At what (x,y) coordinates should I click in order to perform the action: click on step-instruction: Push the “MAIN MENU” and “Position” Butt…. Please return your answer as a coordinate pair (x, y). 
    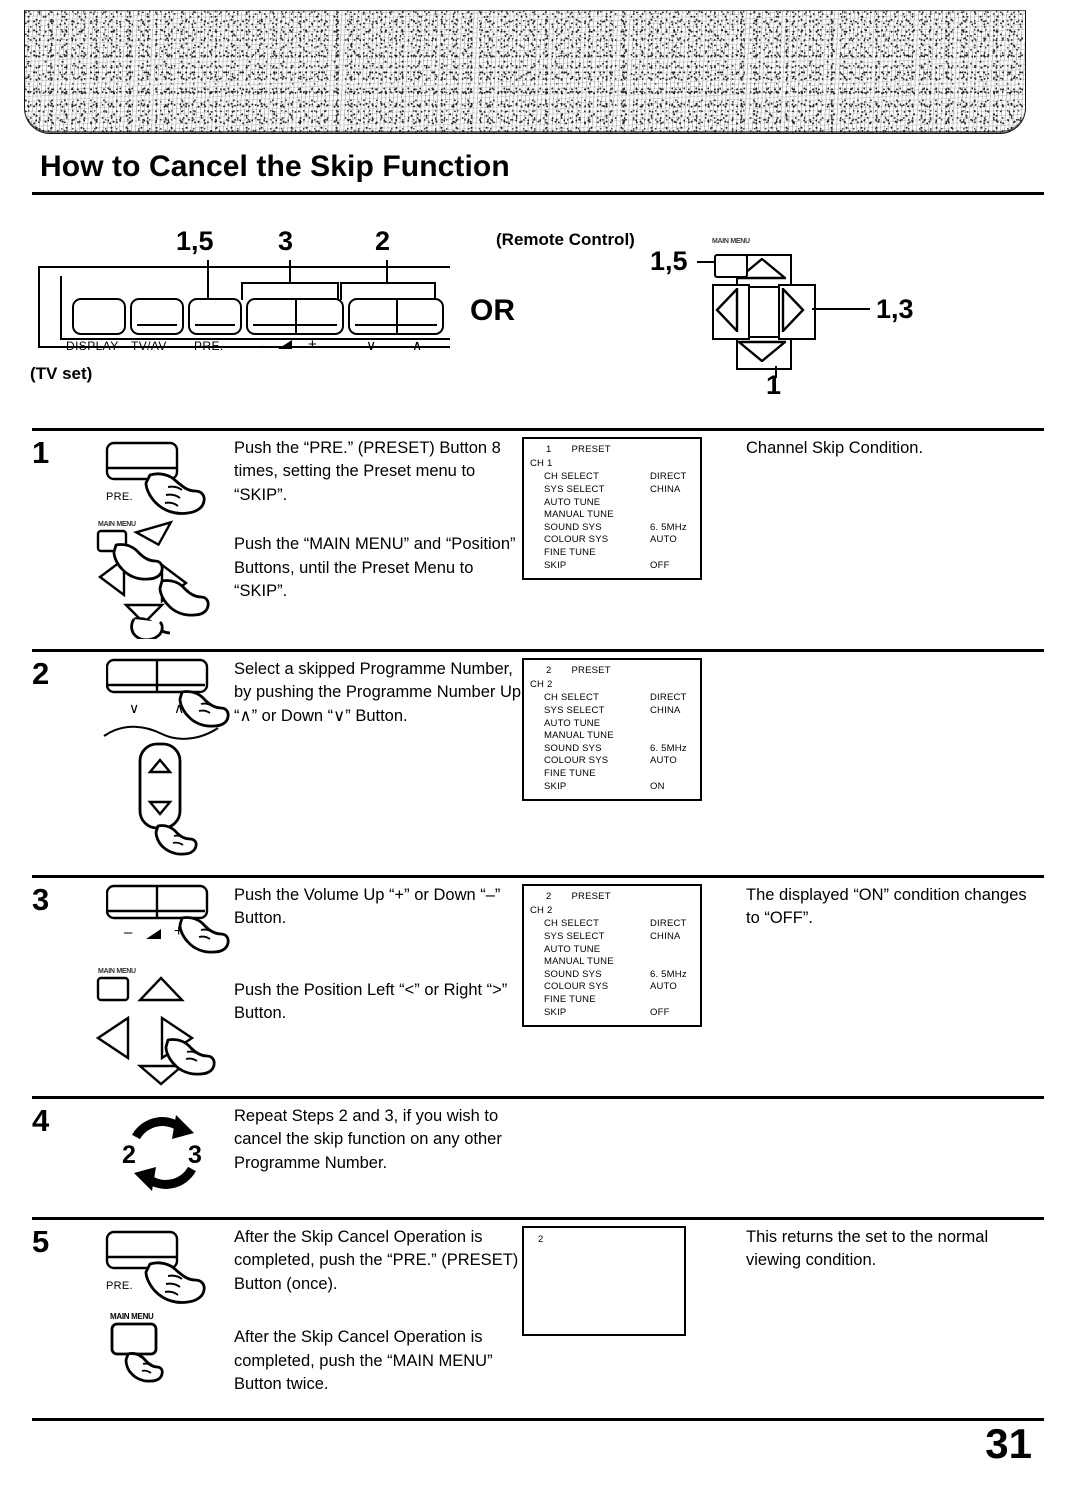
    Looking at the image, I should click on (375, 568).